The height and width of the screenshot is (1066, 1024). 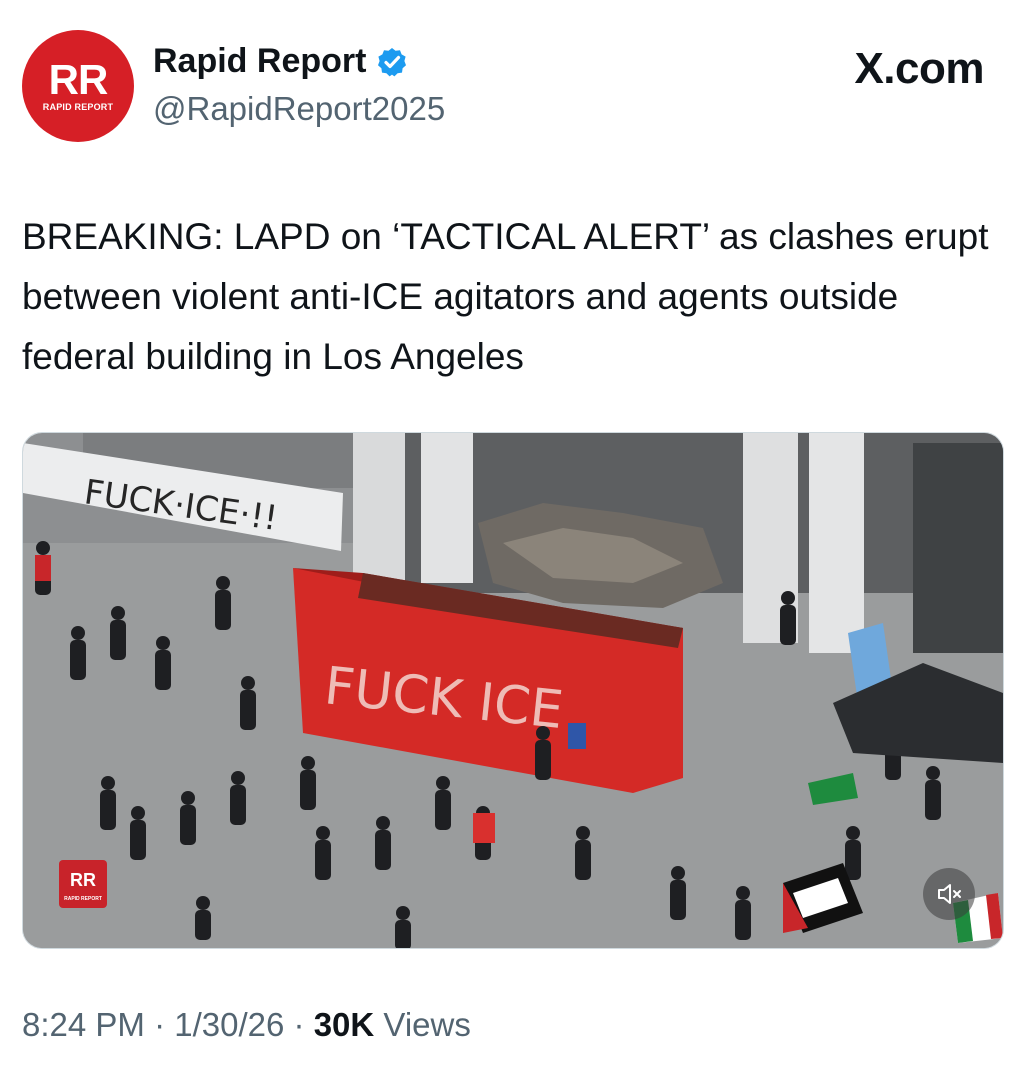 What do you see at coordinates (83, 1024) in the screenshot?
I see `tweet-time: 8:24 PM` at bounding box center [83, 1024].